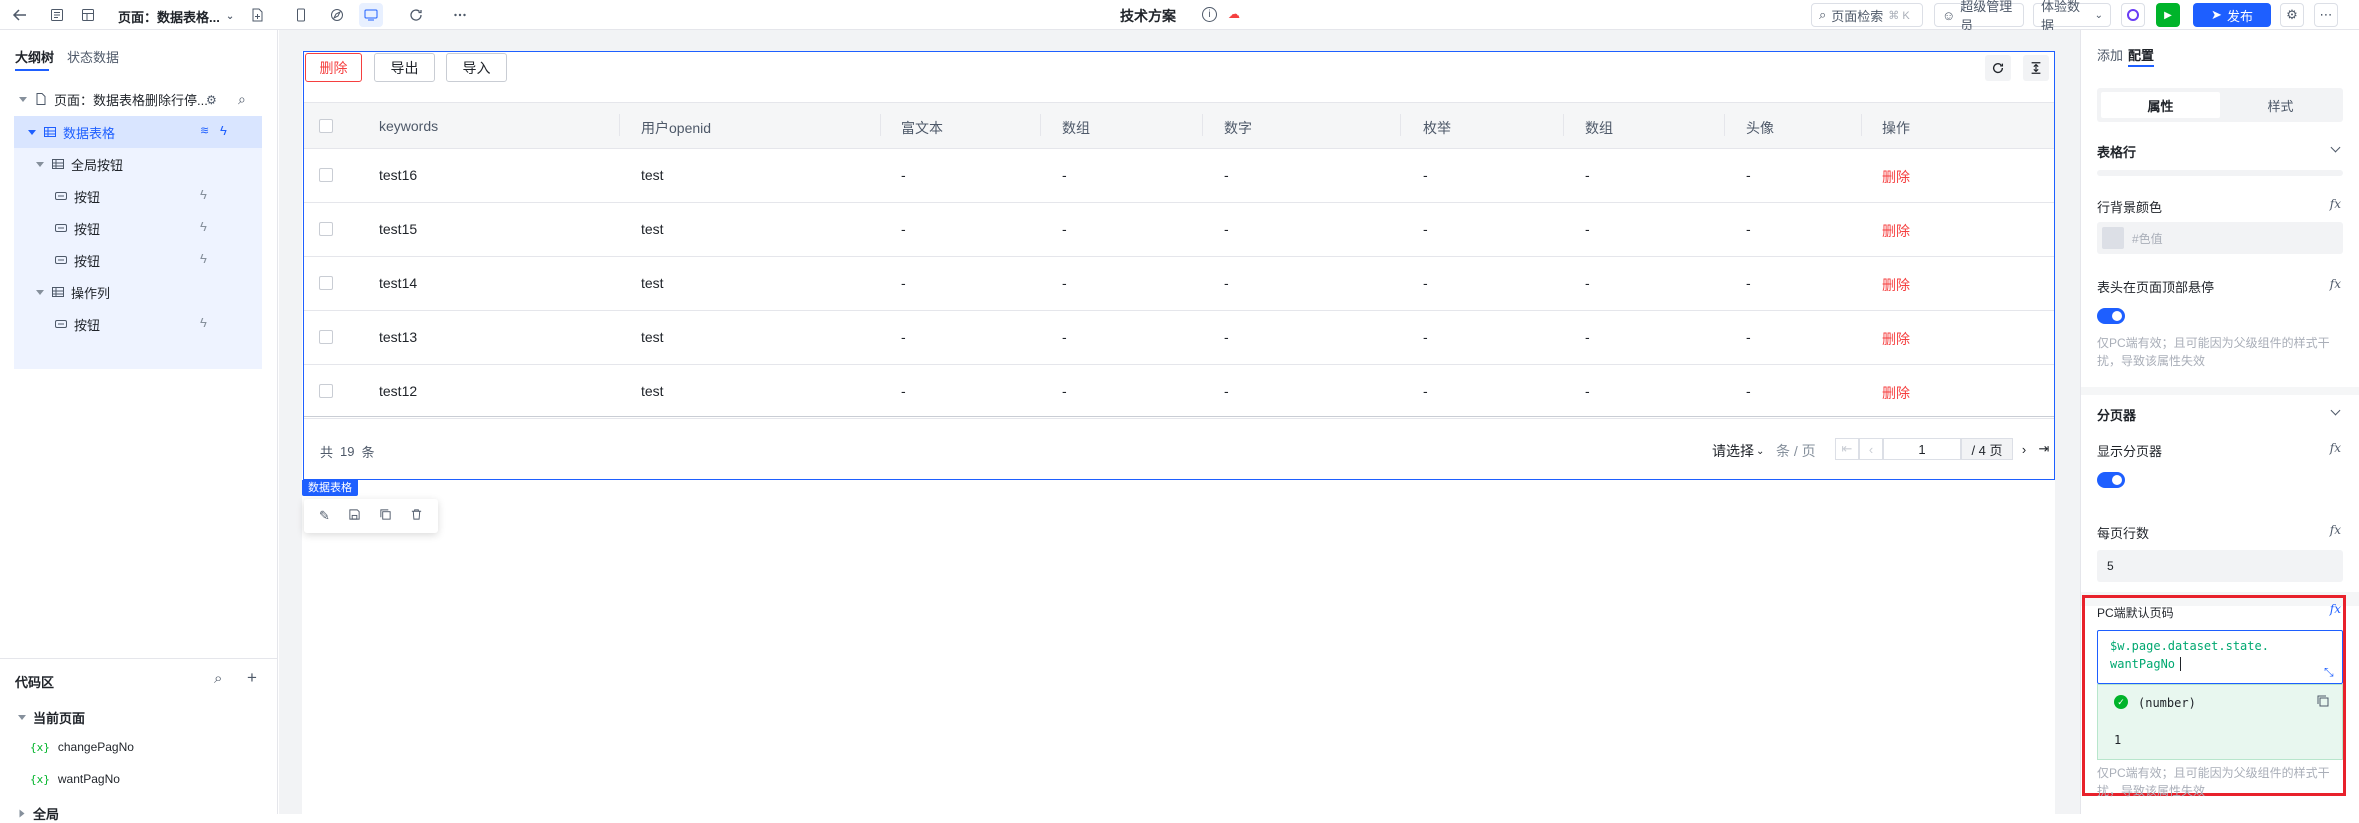 This screenshot has height=823, width=2359. I want to click on env-selector: 体验数据 ⌄, so click(2072, 16).